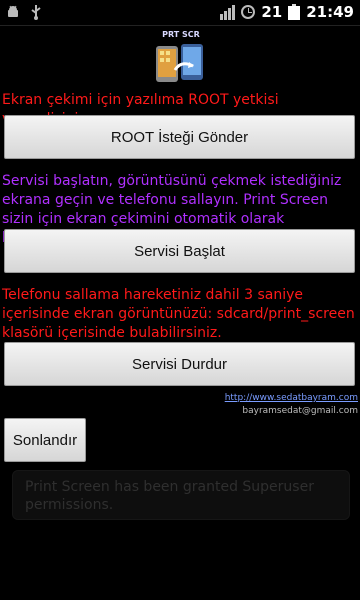  I want to click on clock: 21:49, so click(330, 12).